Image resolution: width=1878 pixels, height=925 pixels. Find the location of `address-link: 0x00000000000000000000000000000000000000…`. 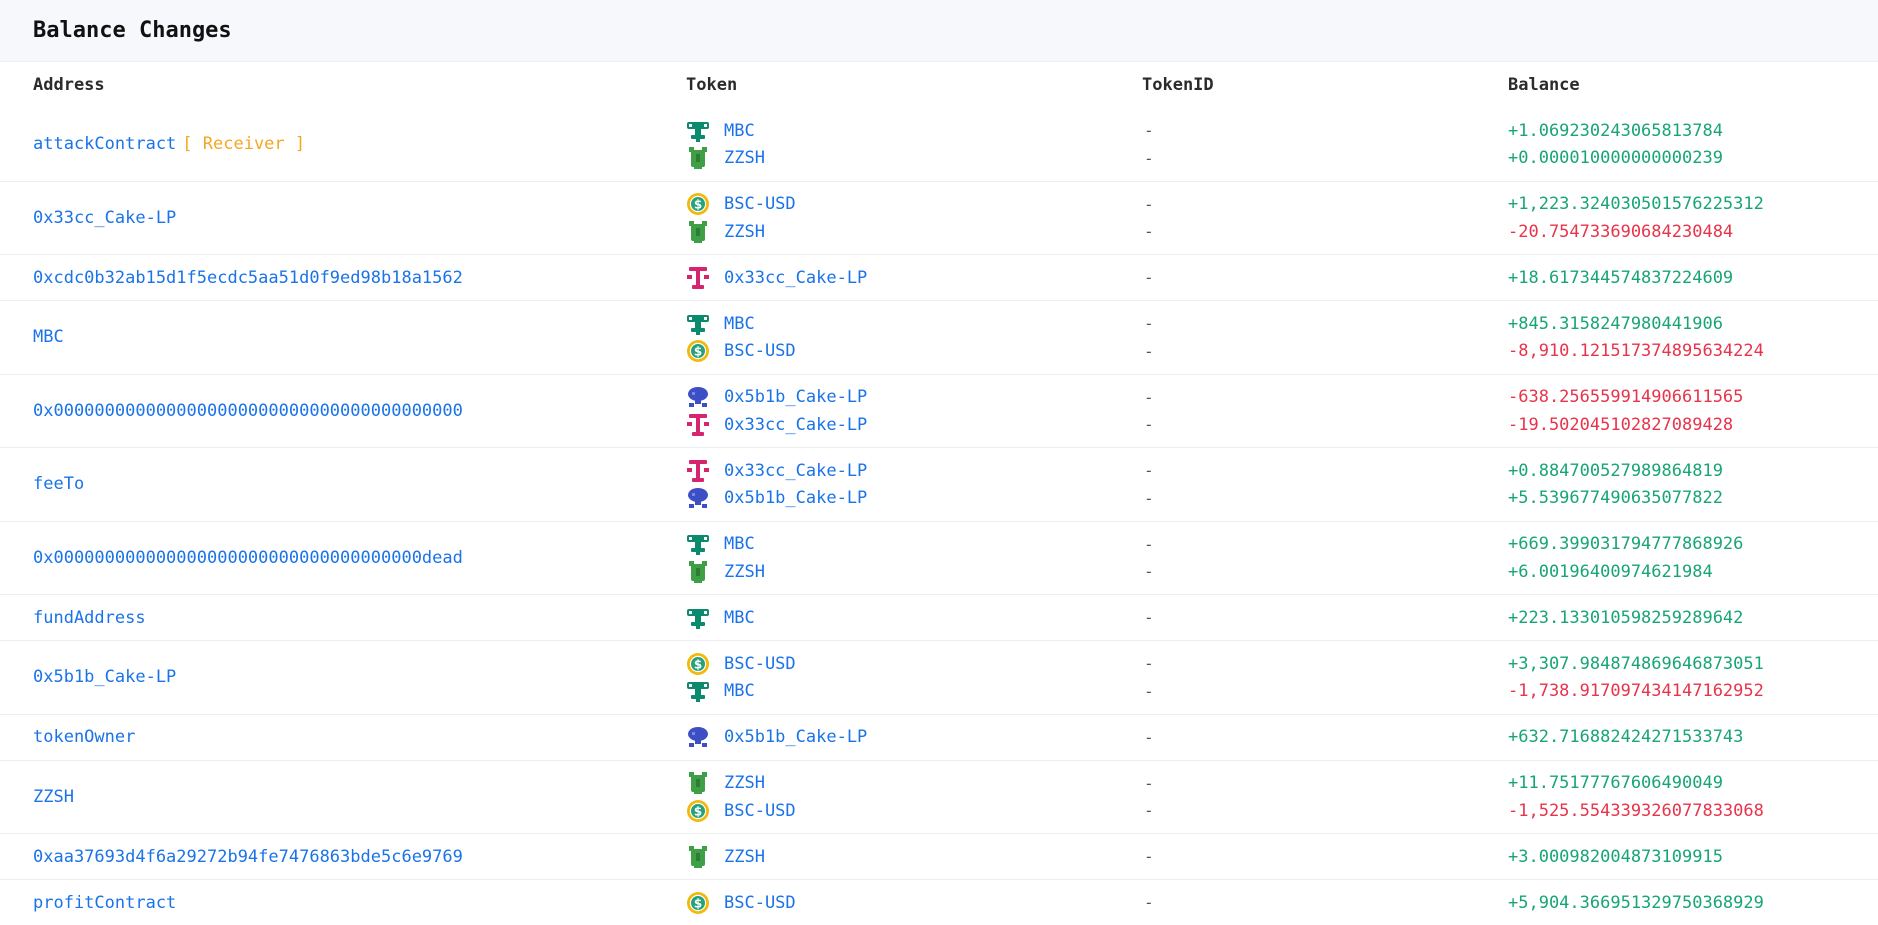

address-link: 0x00000000000000000000000000000000000000… is located at coordinates (248, 411).